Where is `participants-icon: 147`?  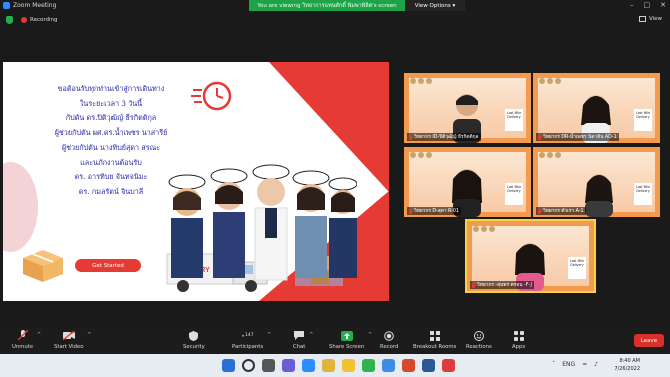
participants-icon: 147 is located at coordinates (247, 335).